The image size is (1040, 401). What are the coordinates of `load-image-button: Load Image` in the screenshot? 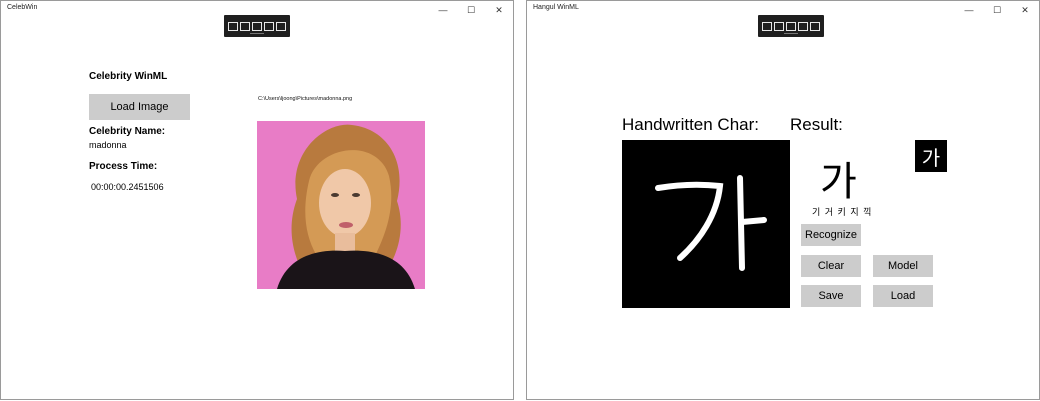 It's located at (139, 107).